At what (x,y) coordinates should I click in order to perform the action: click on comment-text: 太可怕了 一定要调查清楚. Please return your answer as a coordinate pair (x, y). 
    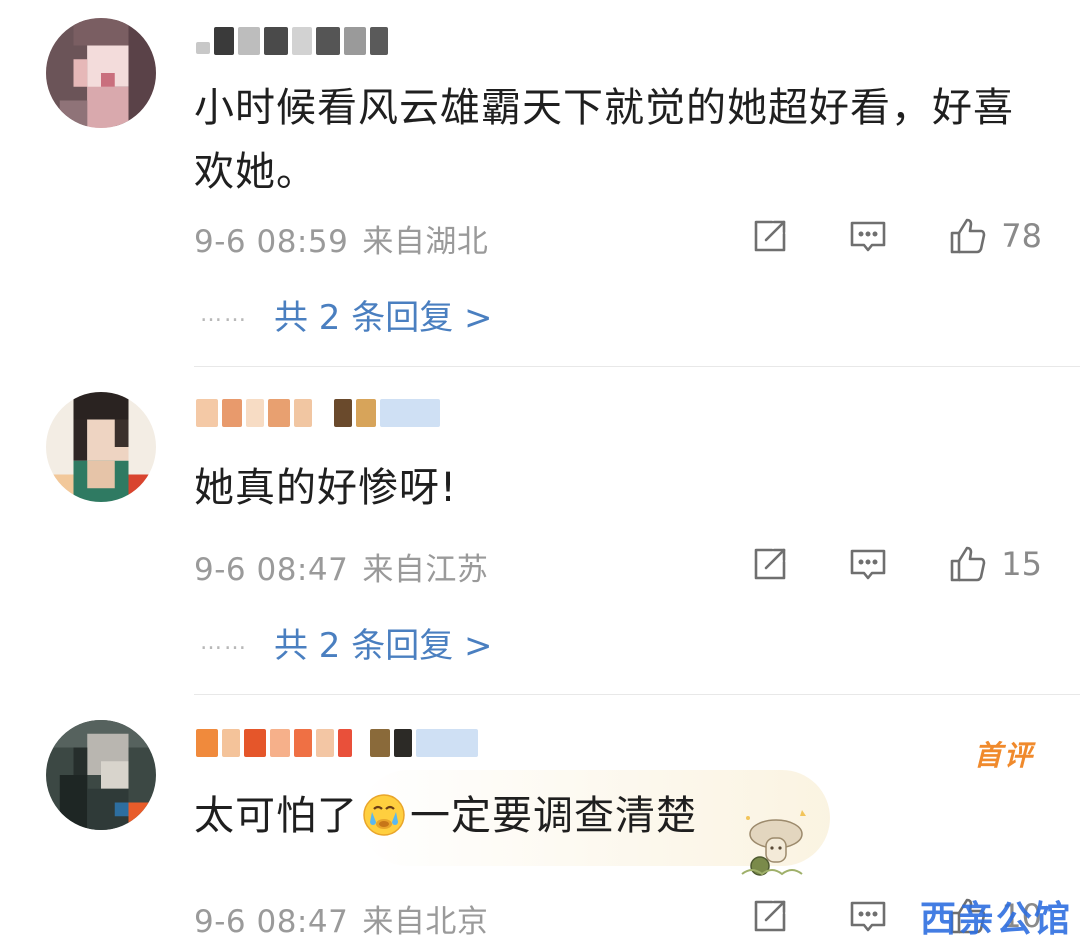
    Looking at the image, I should click on (619, 816).